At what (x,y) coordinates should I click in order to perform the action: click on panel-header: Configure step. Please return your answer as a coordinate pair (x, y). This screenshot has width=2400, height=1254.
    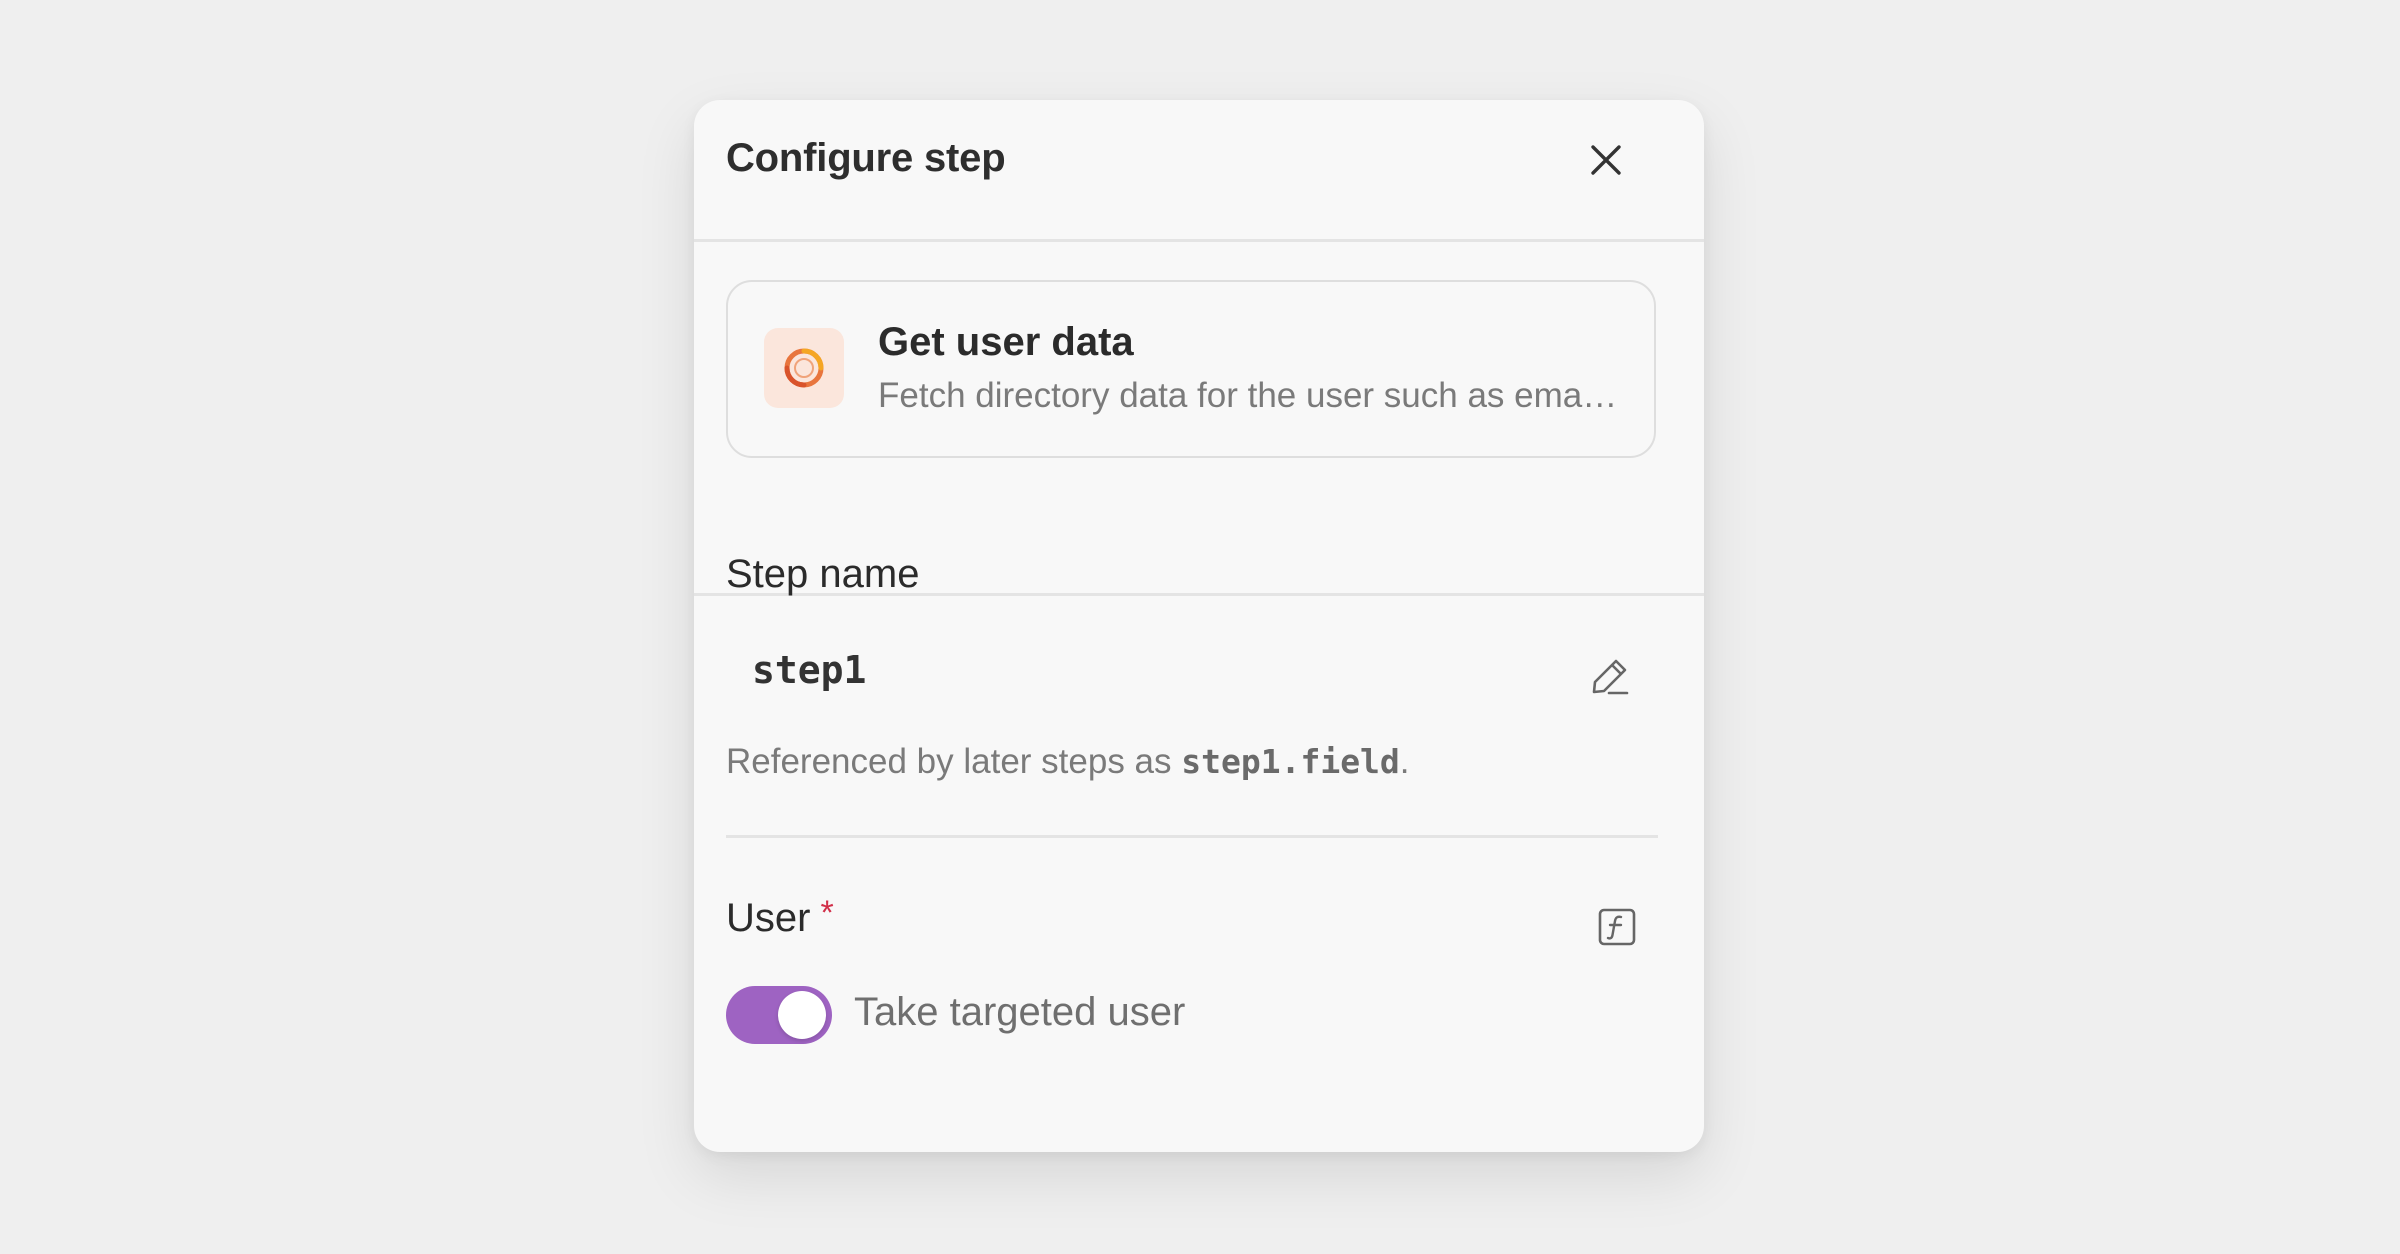
    Looking at the image, I should click on (1199, 171).